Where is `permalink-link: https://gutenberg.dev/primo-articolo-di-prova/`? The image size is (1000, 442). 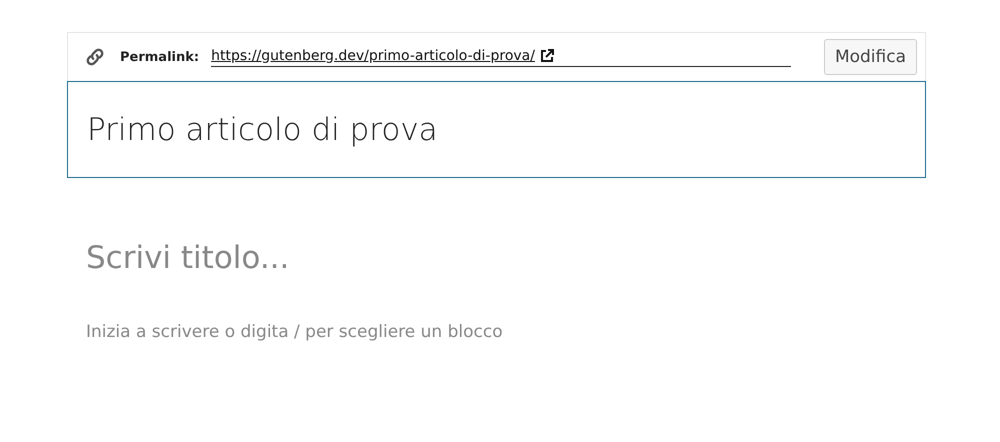
permalink-link: https://gutenberg.dev/primo-articolo-di-prova/ is located at coordinates (373, 56).